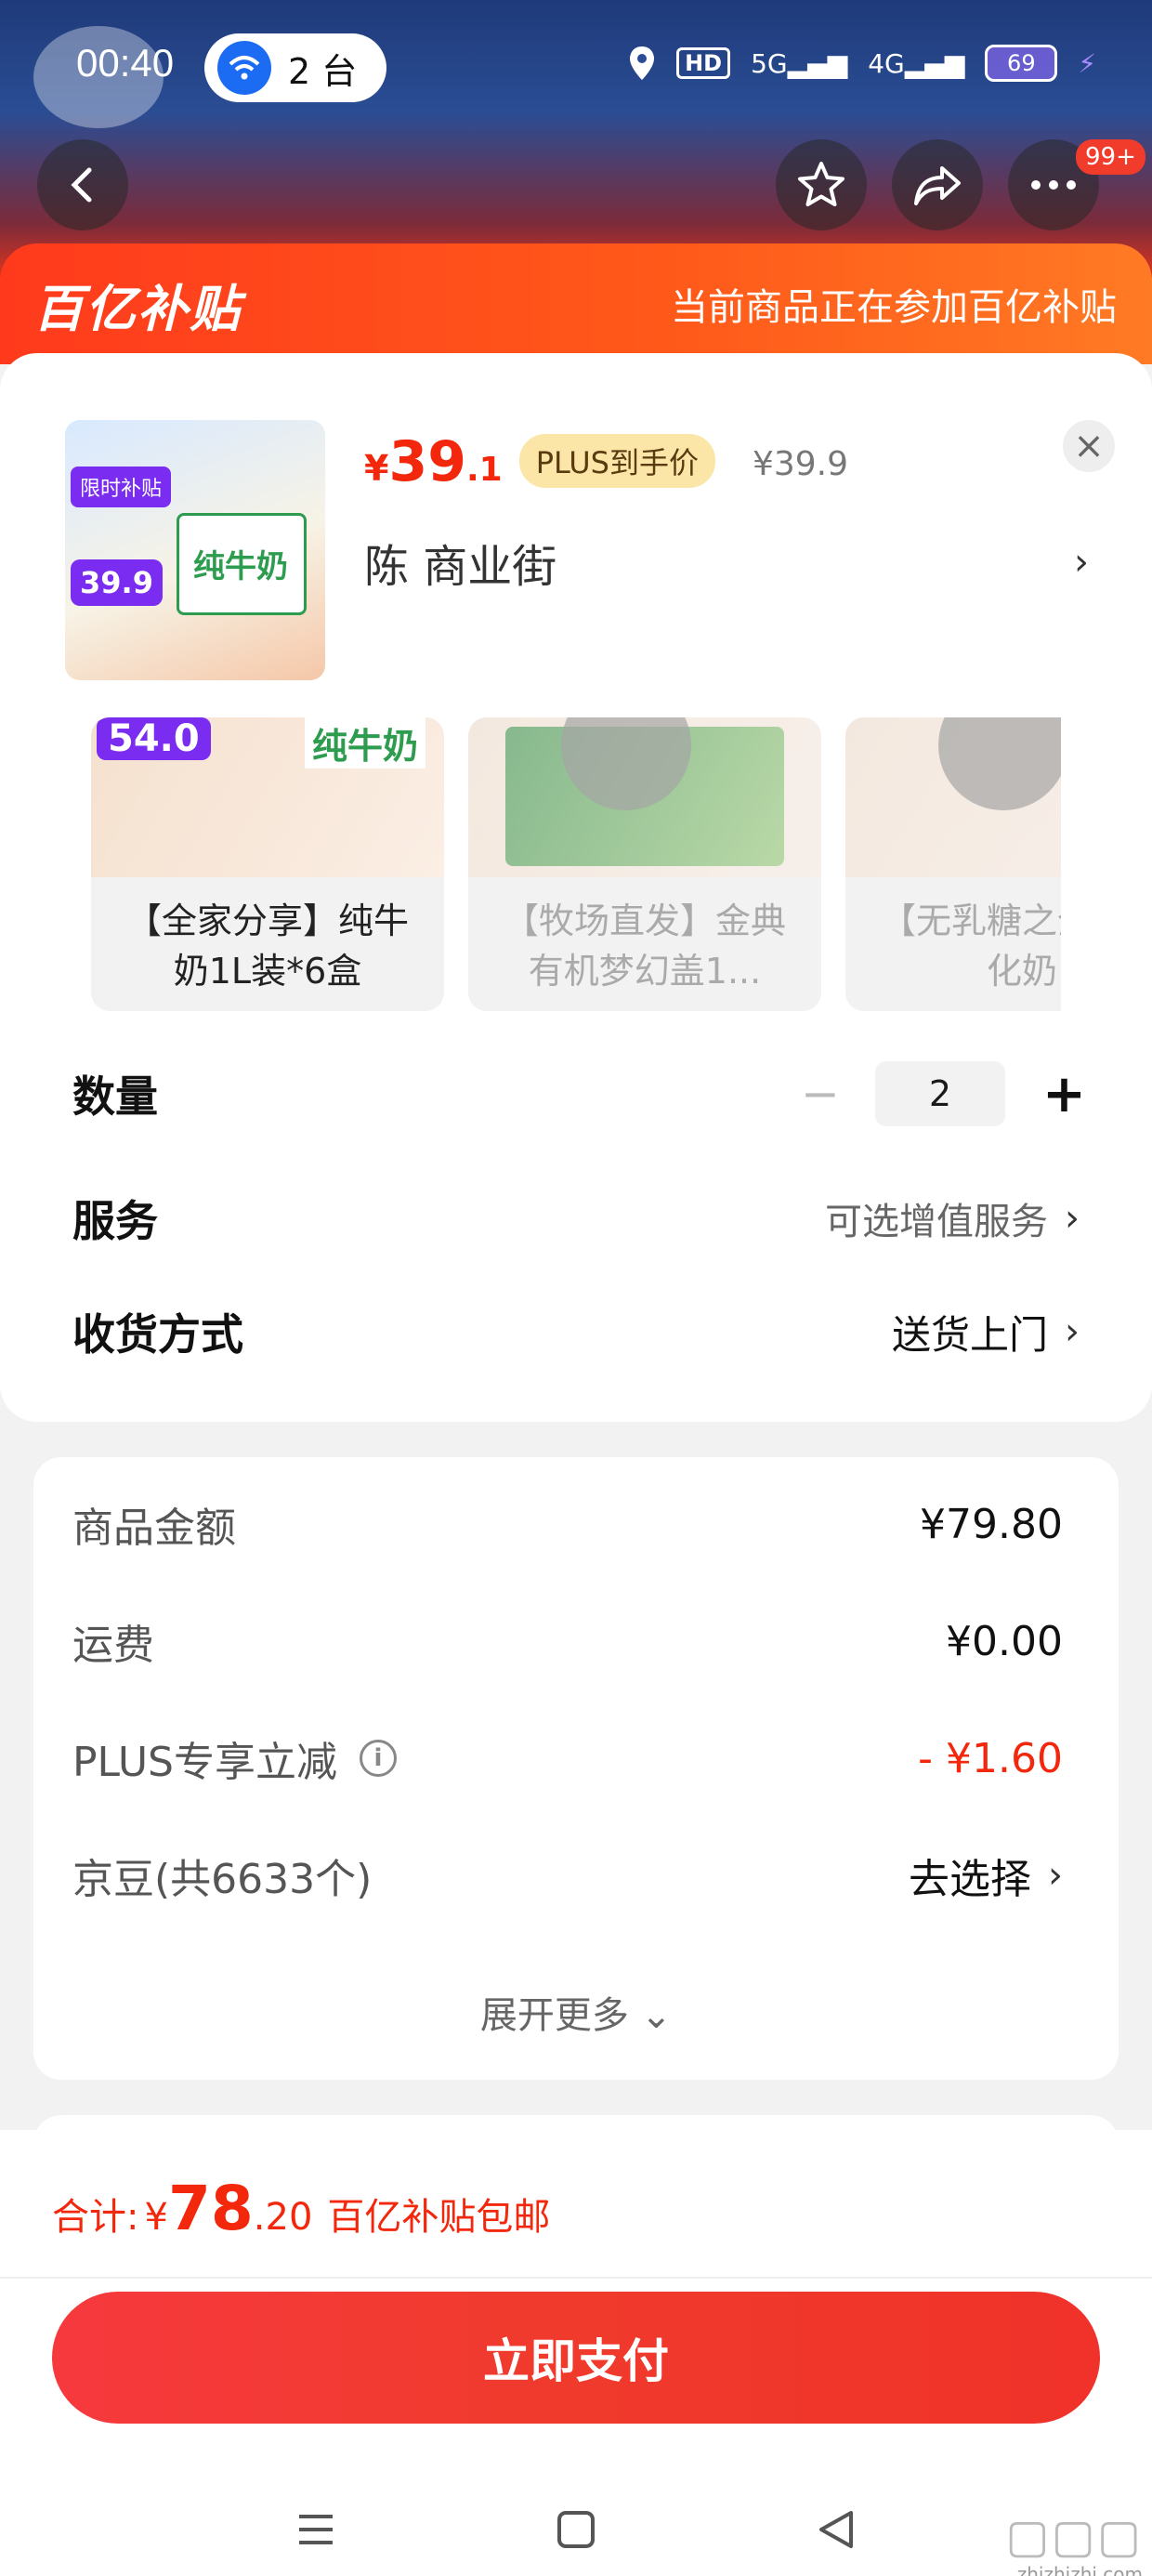 The image size is (1152, 2576). I want to click on status-icons: HD 5G▂▄▆ 4G▂▄▆ 69 ⚡, so click(862, 63).